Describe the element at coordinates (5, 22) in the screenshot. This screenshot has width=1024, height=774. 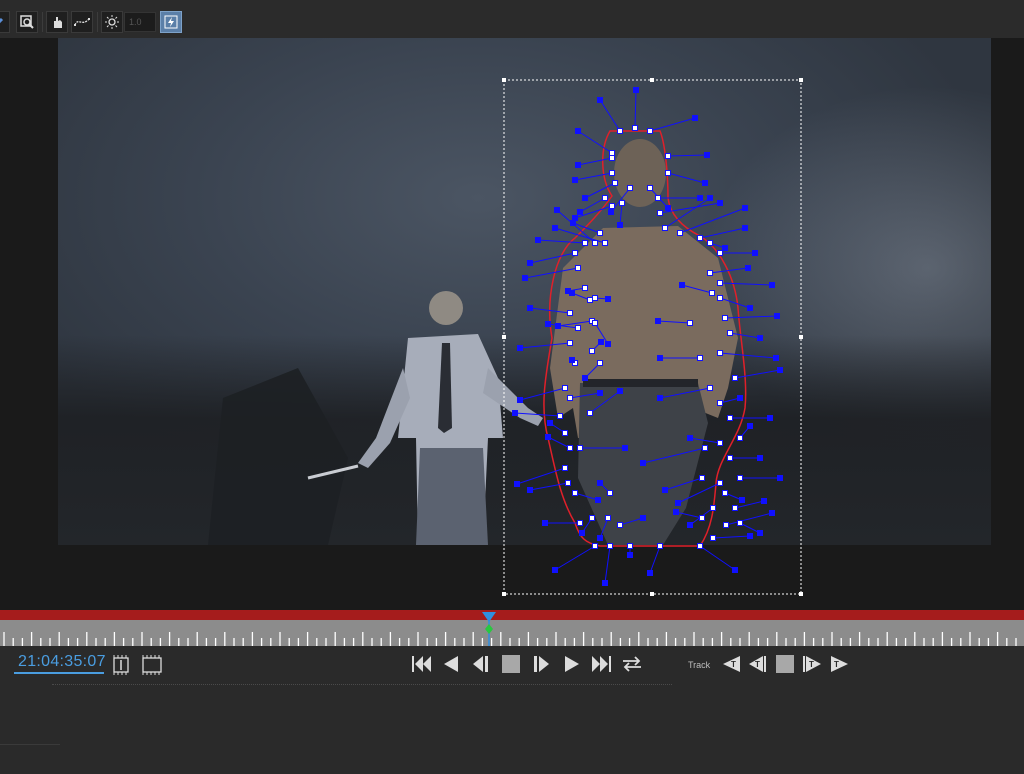
I see `pen-tool-button` at that location.